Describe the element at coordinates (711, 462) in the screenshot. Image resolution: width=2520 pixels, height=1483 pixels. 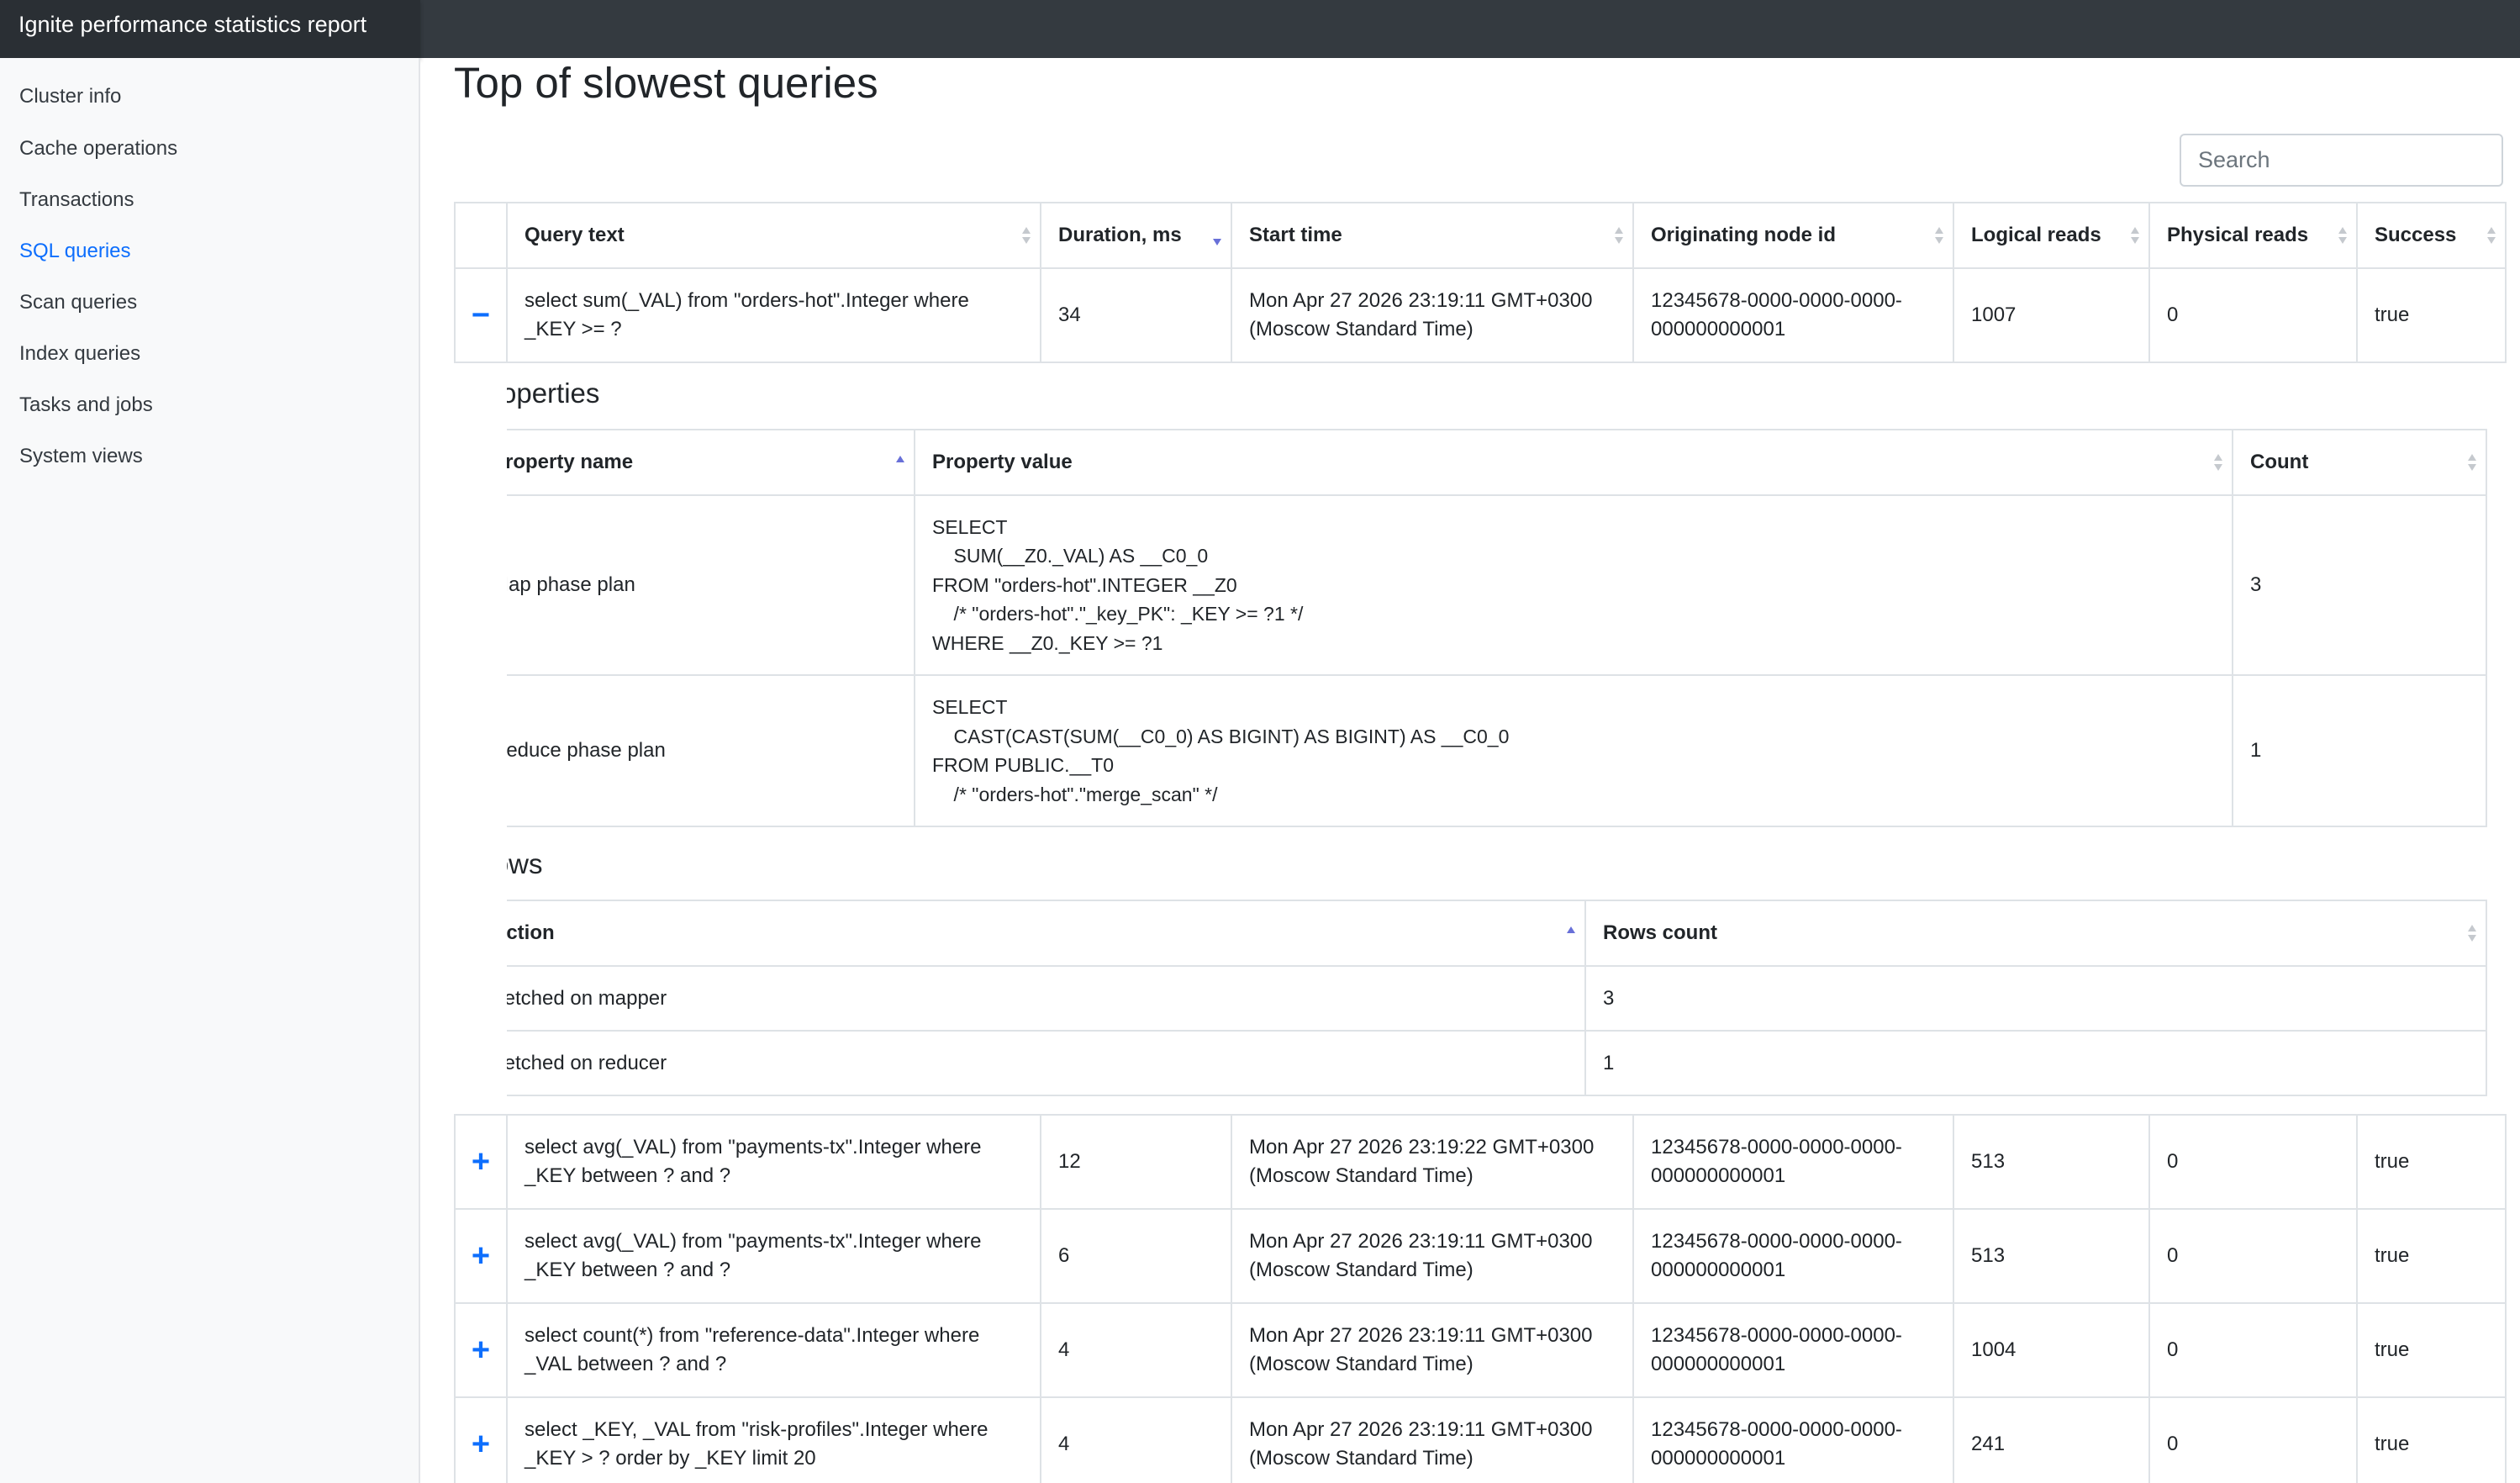
I see `column-header-property-name: Property name` at that location.